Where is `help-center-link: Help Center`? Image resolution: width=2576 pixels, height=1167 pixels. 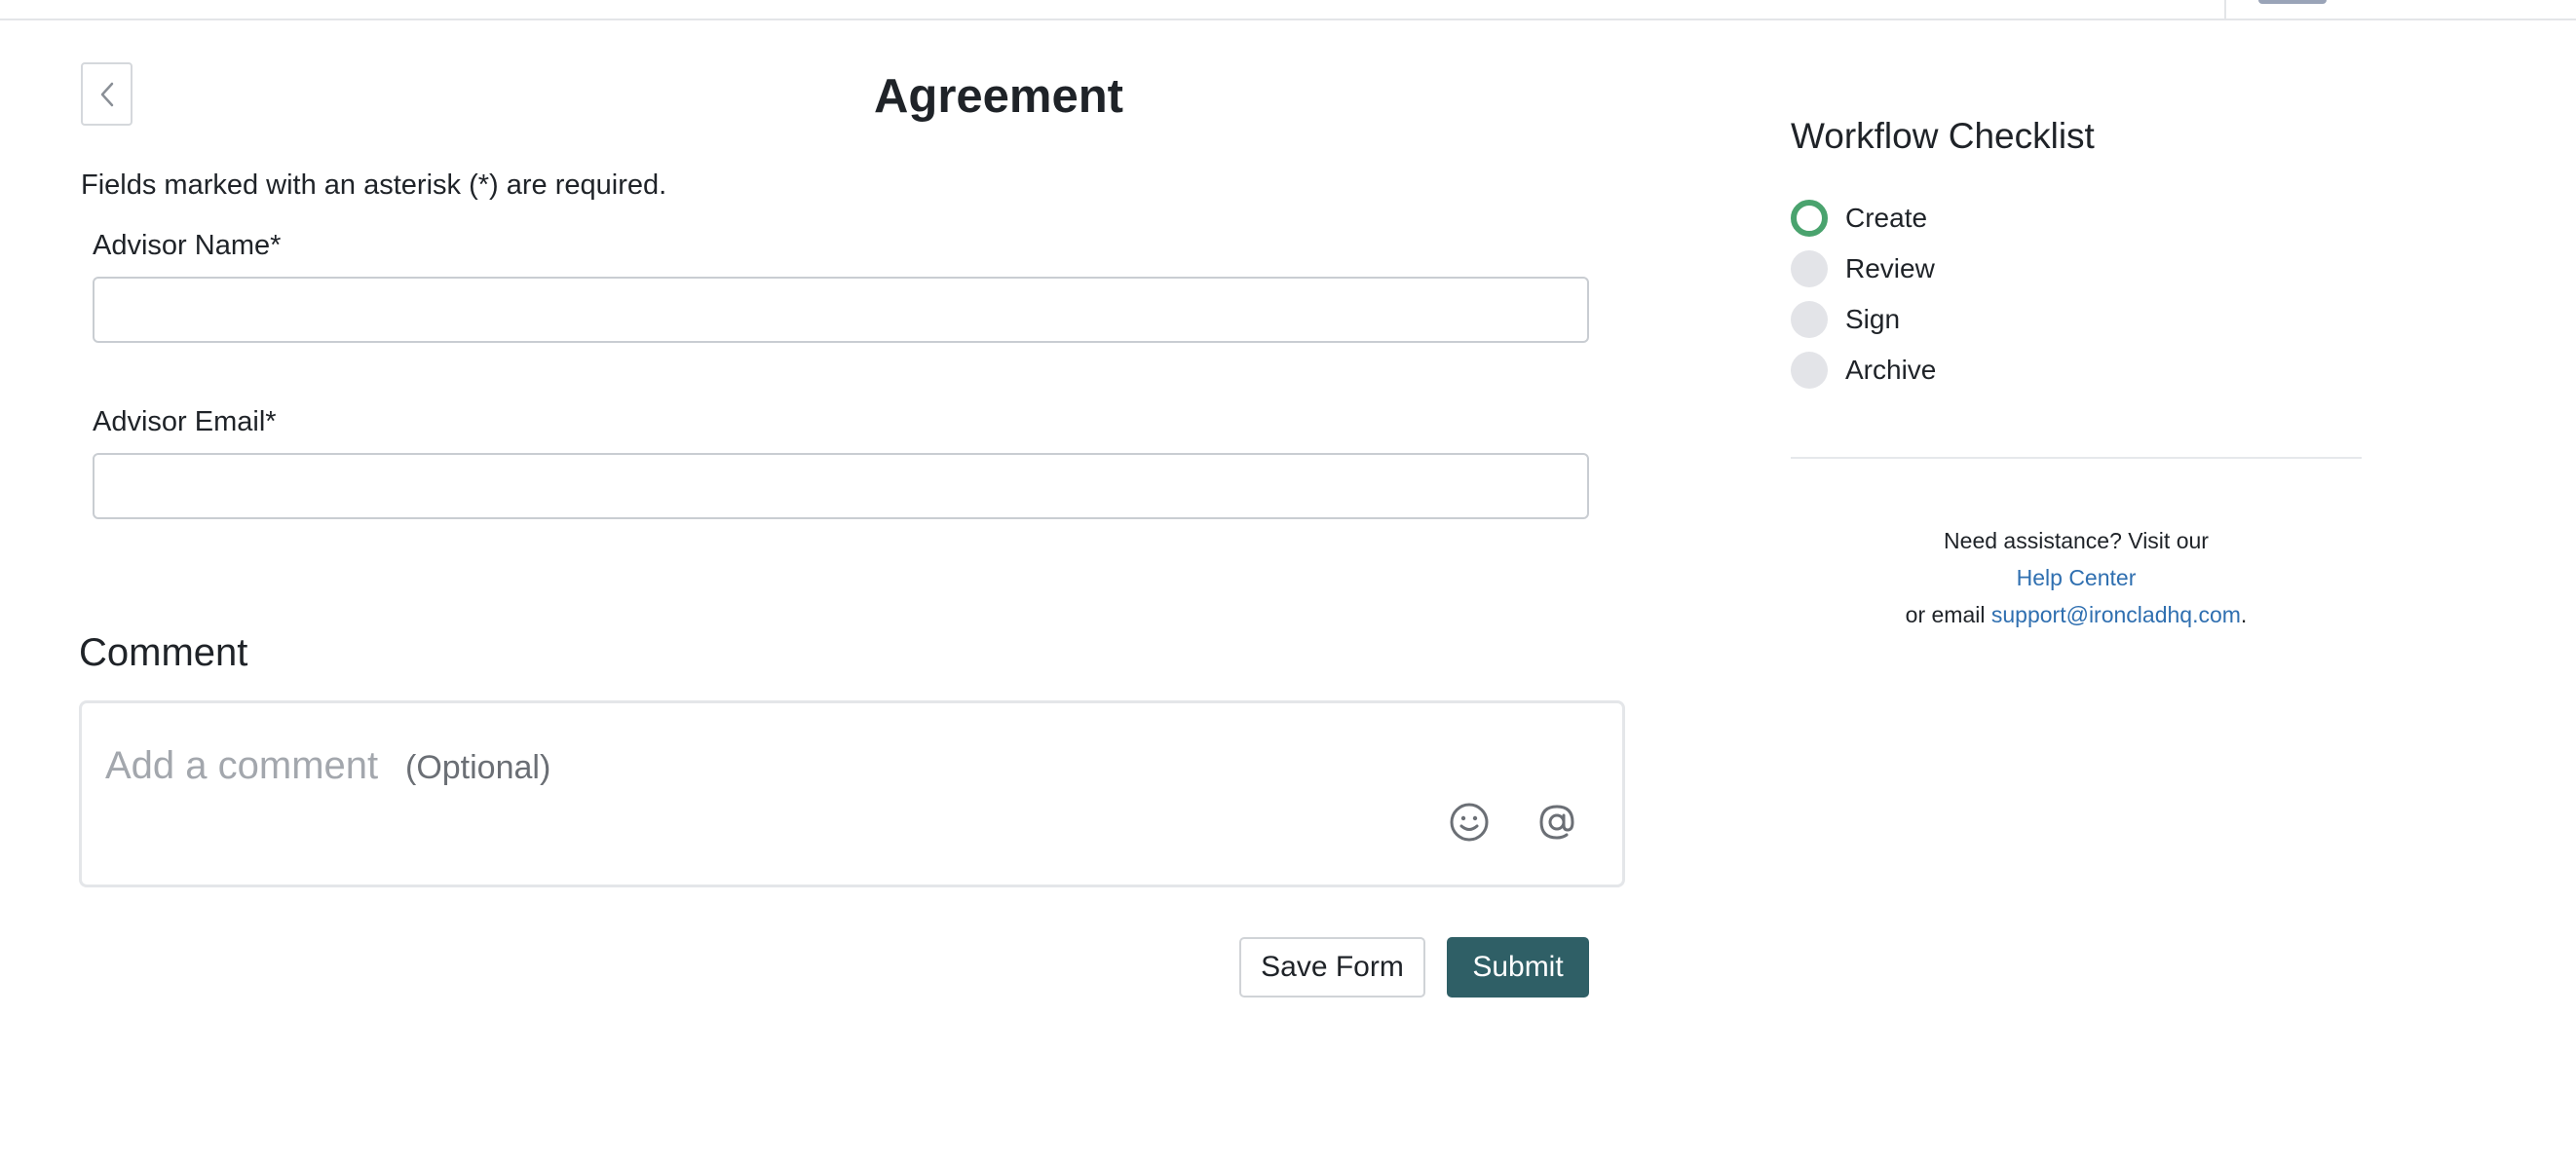
help-center-link: Help Center is located at coordinates (2077, 577).